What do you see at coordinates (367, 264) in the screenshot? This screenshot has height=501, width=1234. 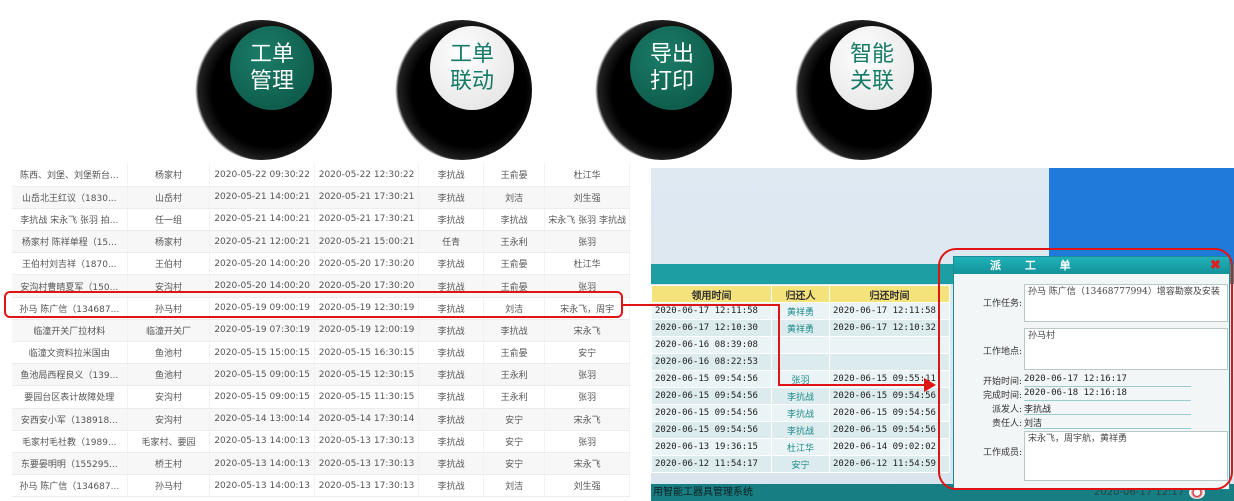 I see `table-cell: 2020-05-20 17:30:20` at bounding box center [367, 264].